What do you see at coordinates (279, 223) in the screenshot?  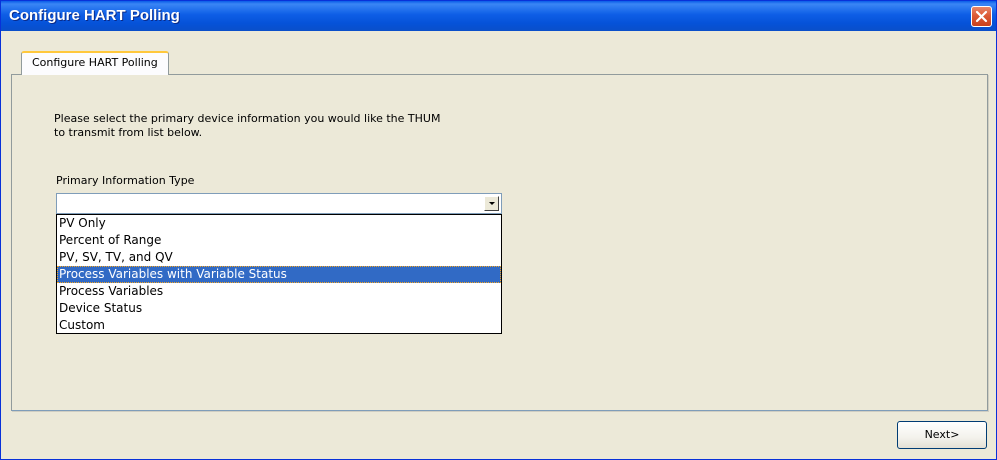 I see `option-pv-only: PV Only` at bounding box center [279, 223].